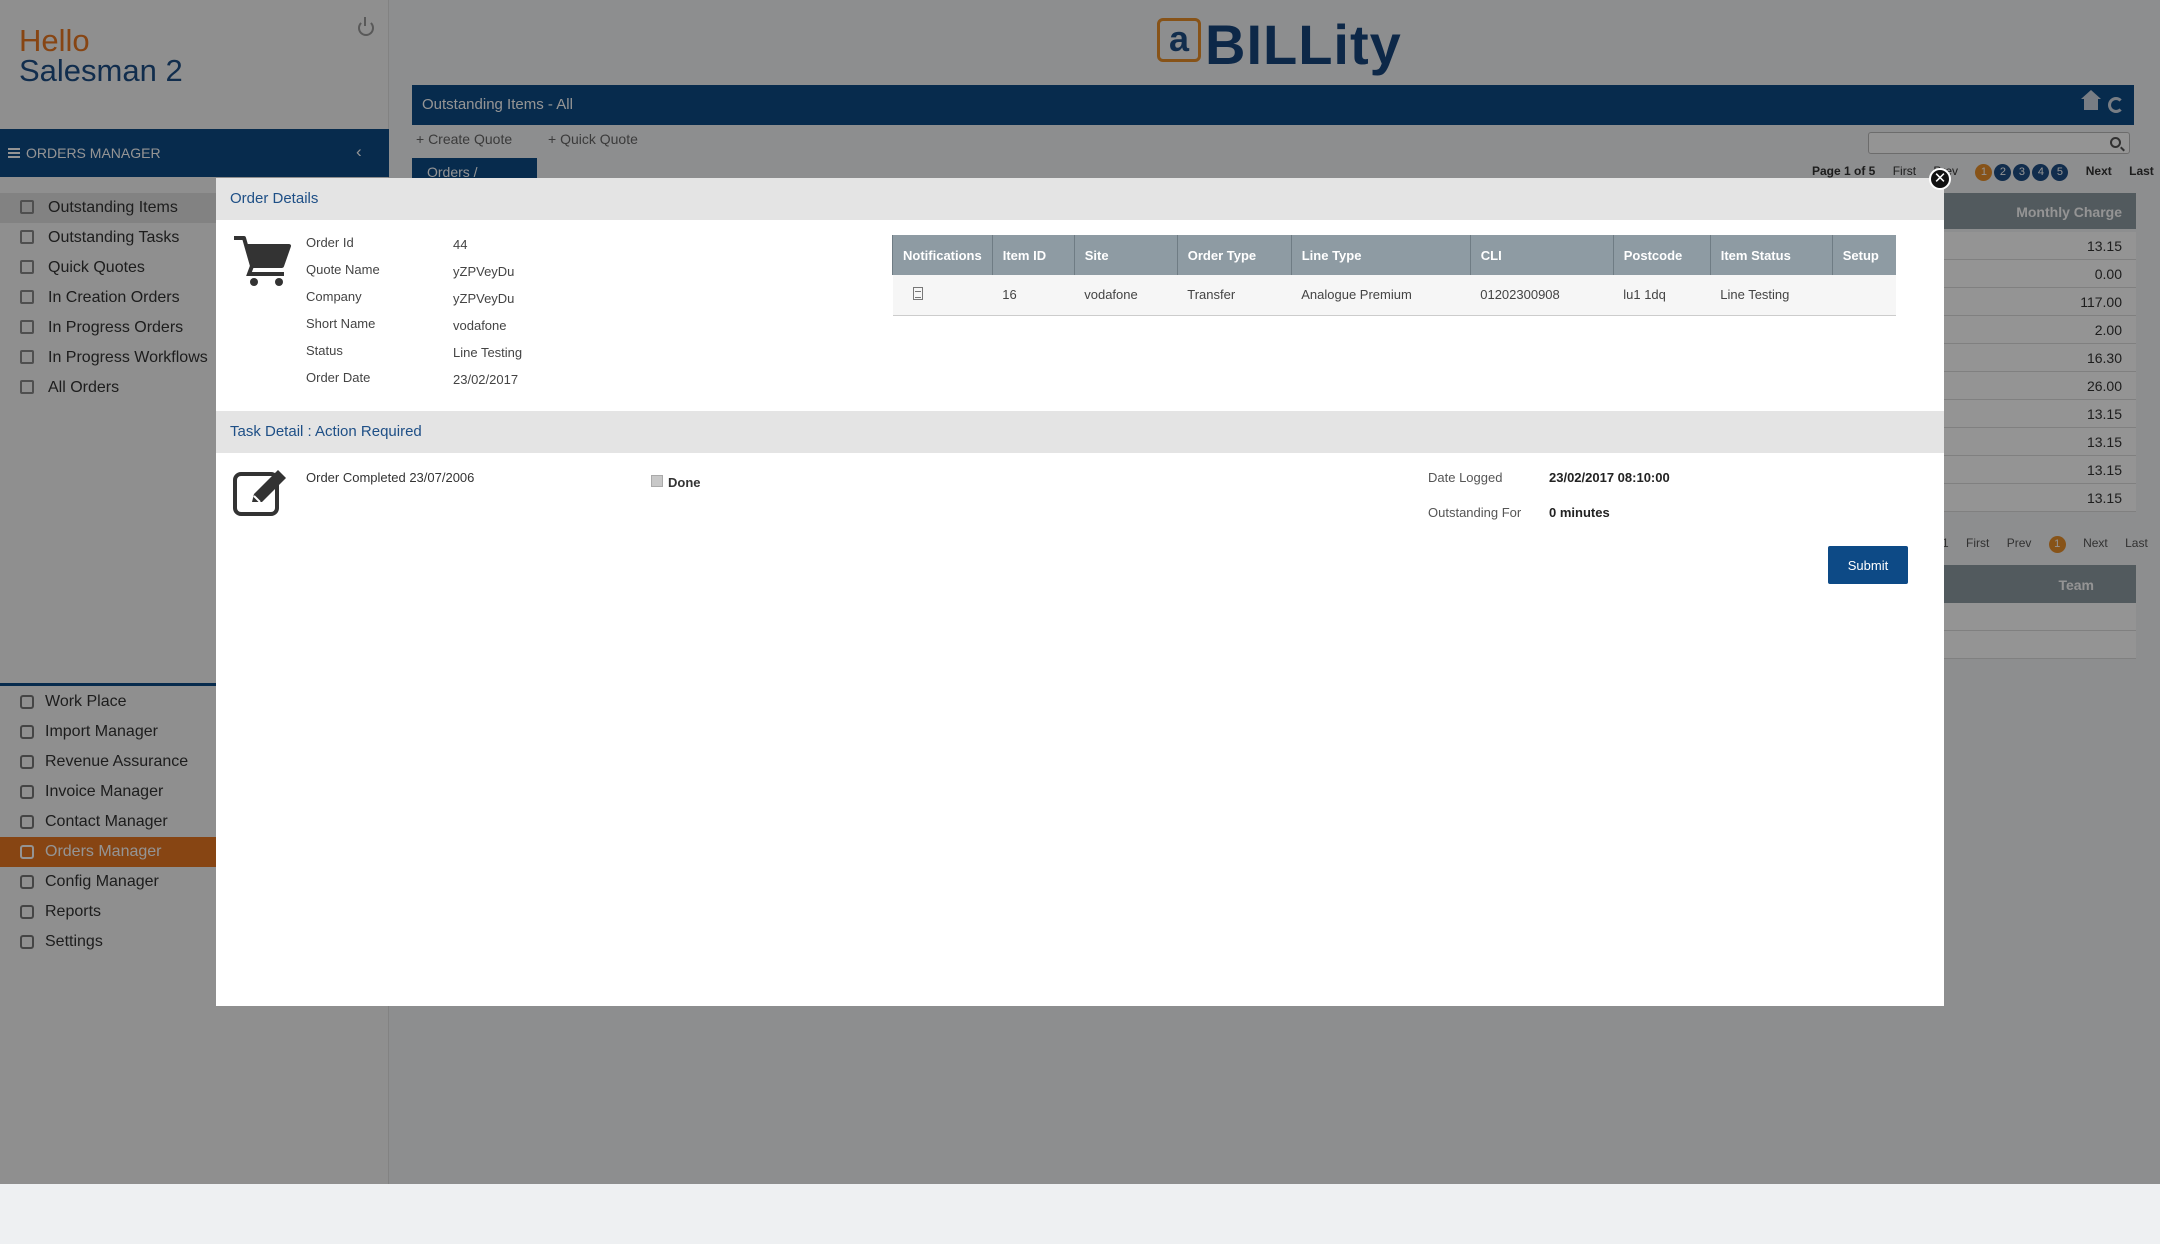 The image size is (2160, 1244). I want to click on column-header: CLI, so click(1541, 255).